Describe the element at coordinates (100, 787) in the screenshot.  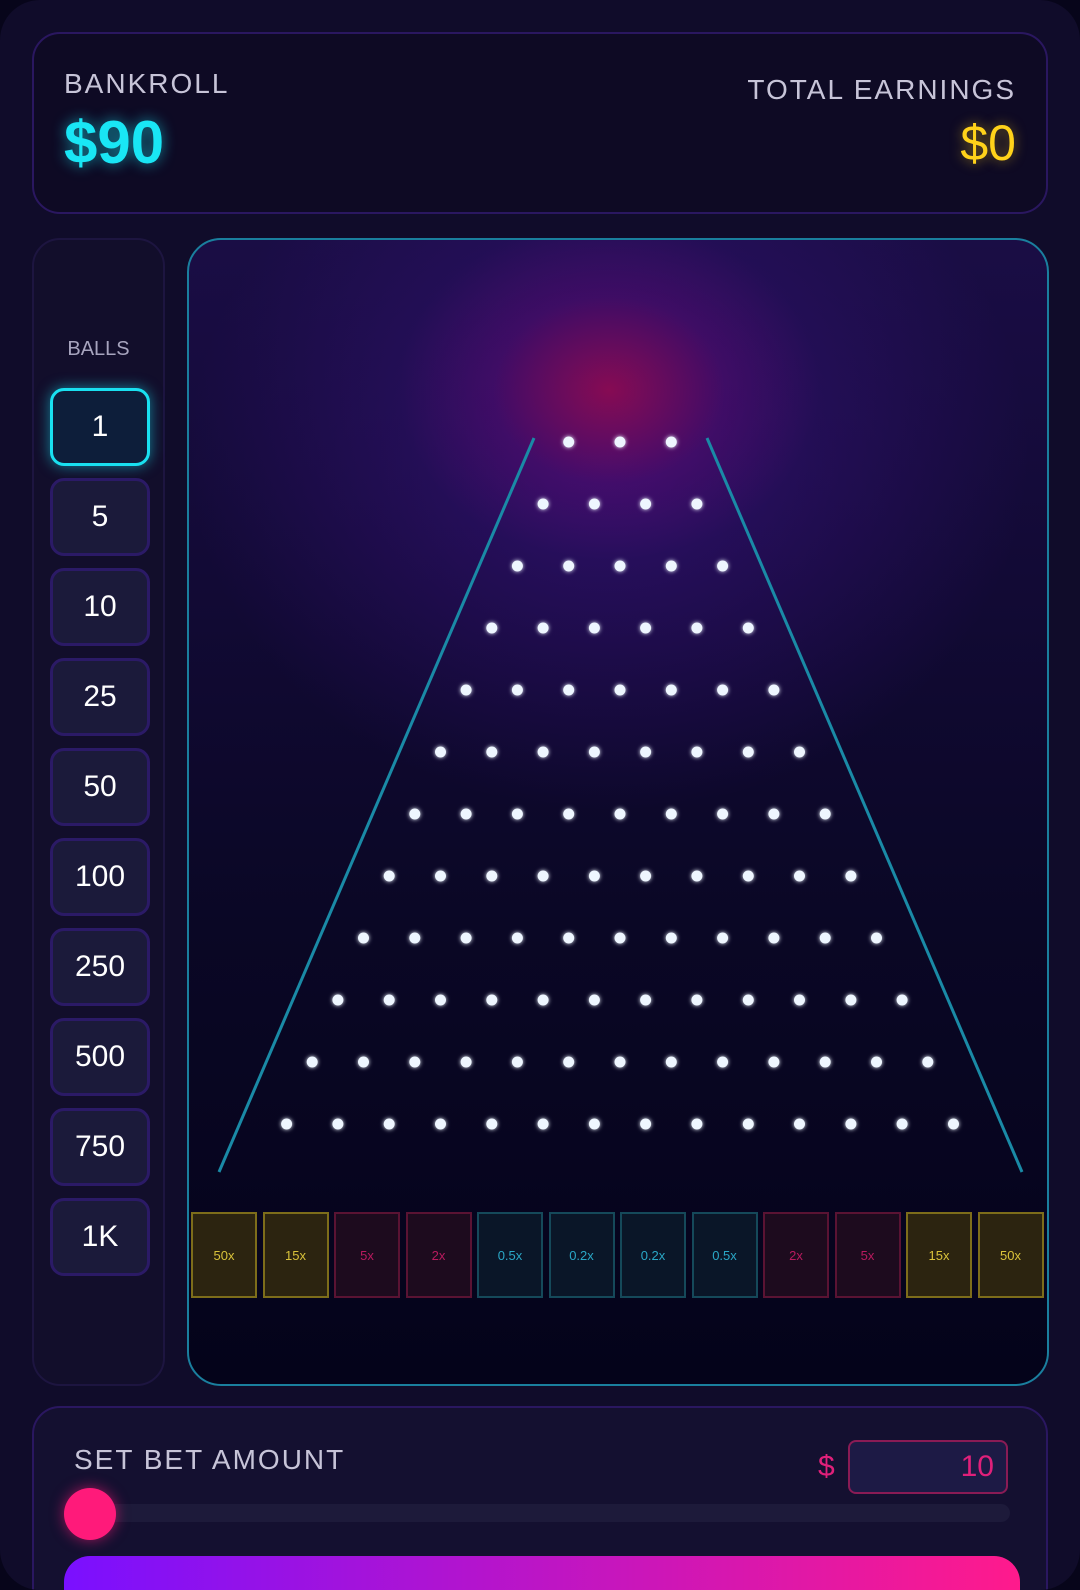
I see `ball-count-button-50: 50` at that location.